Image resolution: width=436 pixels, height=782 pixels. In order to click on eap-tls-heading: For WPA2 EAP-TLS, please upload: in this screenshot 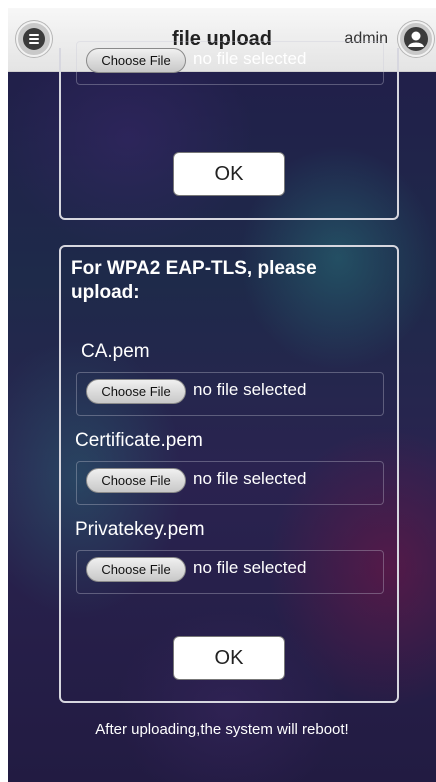, I will do `click(194, 280)`.